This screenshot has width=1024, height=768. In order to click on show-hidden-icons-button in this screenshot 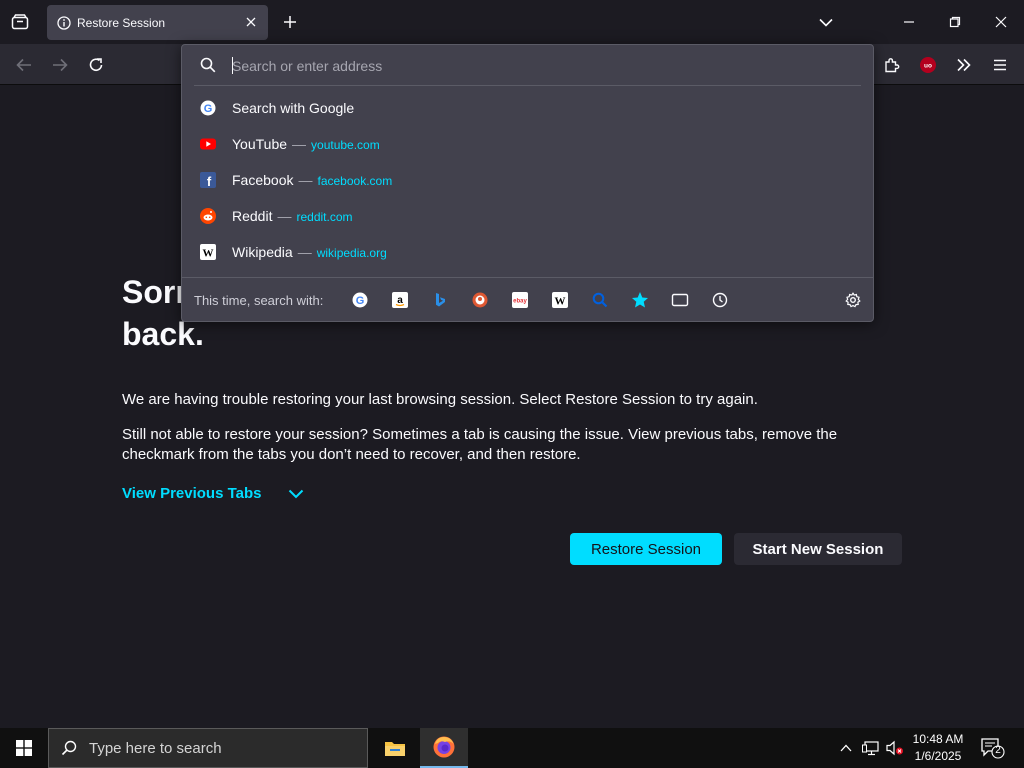, I will do `click(846, 748)`.